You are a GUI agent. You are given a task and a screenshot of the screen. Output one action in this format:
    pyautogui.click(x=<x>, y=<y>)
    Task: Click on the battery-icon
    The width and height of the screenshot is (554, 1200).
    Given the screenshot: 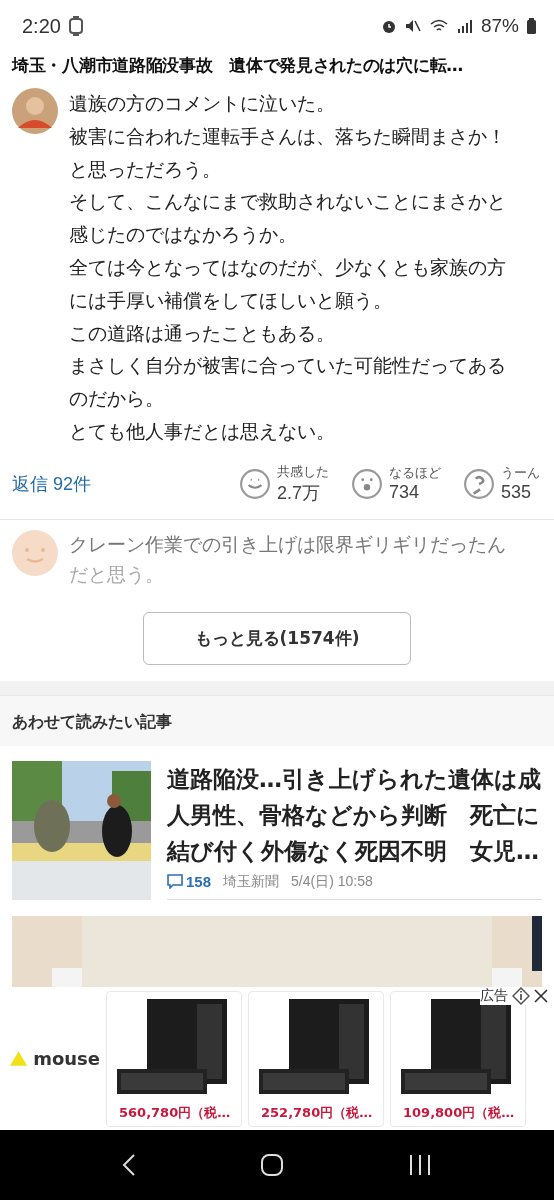 What is the action you would take?
    pyautogui.click(x=531, y=26)
    